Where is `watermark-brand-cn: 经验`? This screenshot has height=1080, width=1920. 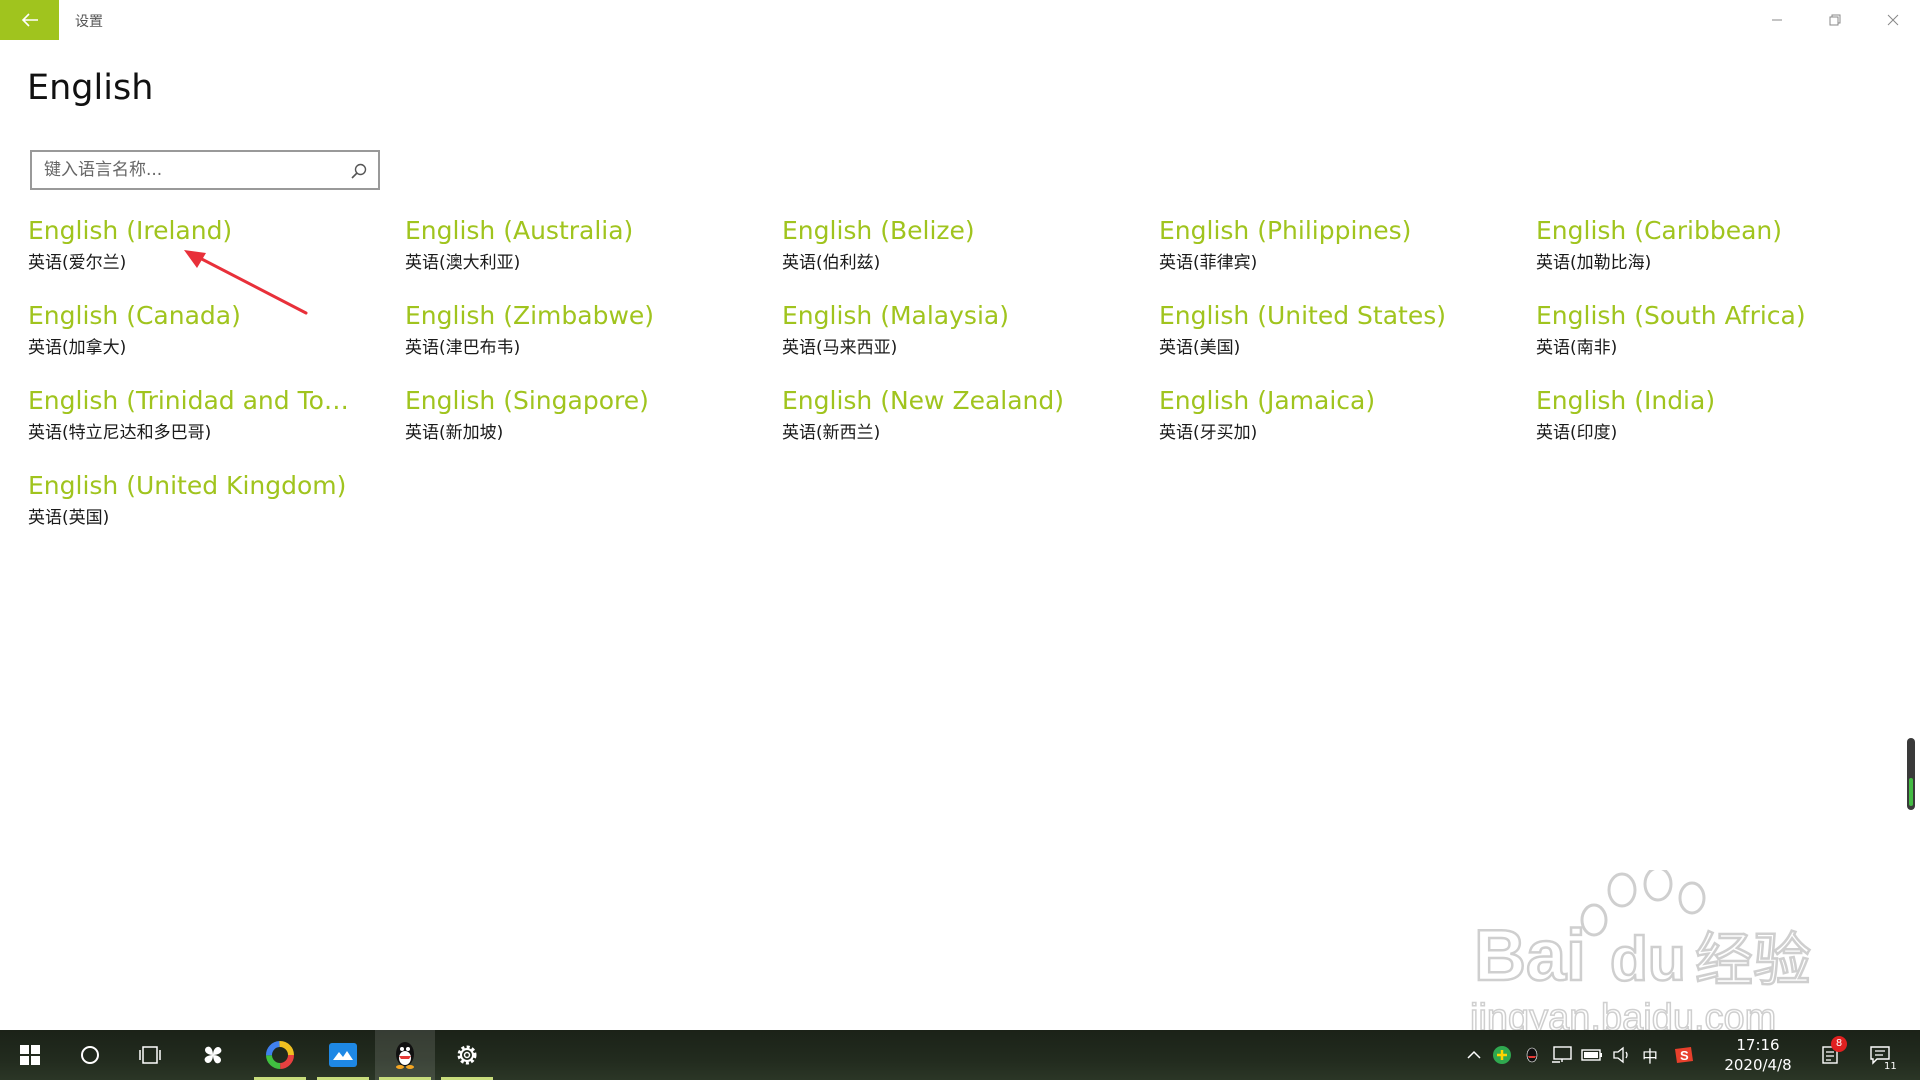
watermark-brand-cn: 经验 is located at coordinates (1753, 960).